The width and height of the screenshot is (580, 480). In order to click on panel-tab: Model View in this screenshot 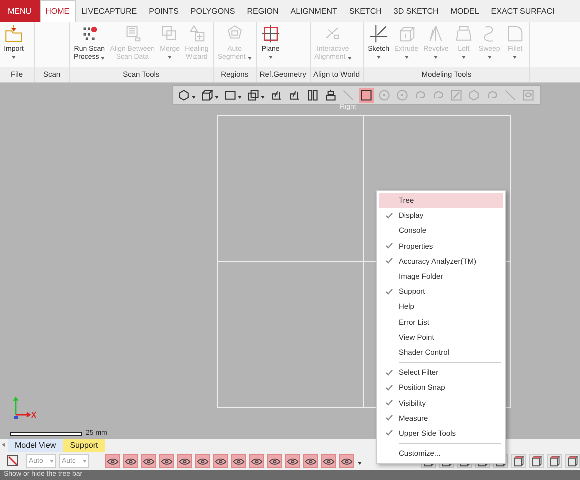, I will do `click(36, 445)`.